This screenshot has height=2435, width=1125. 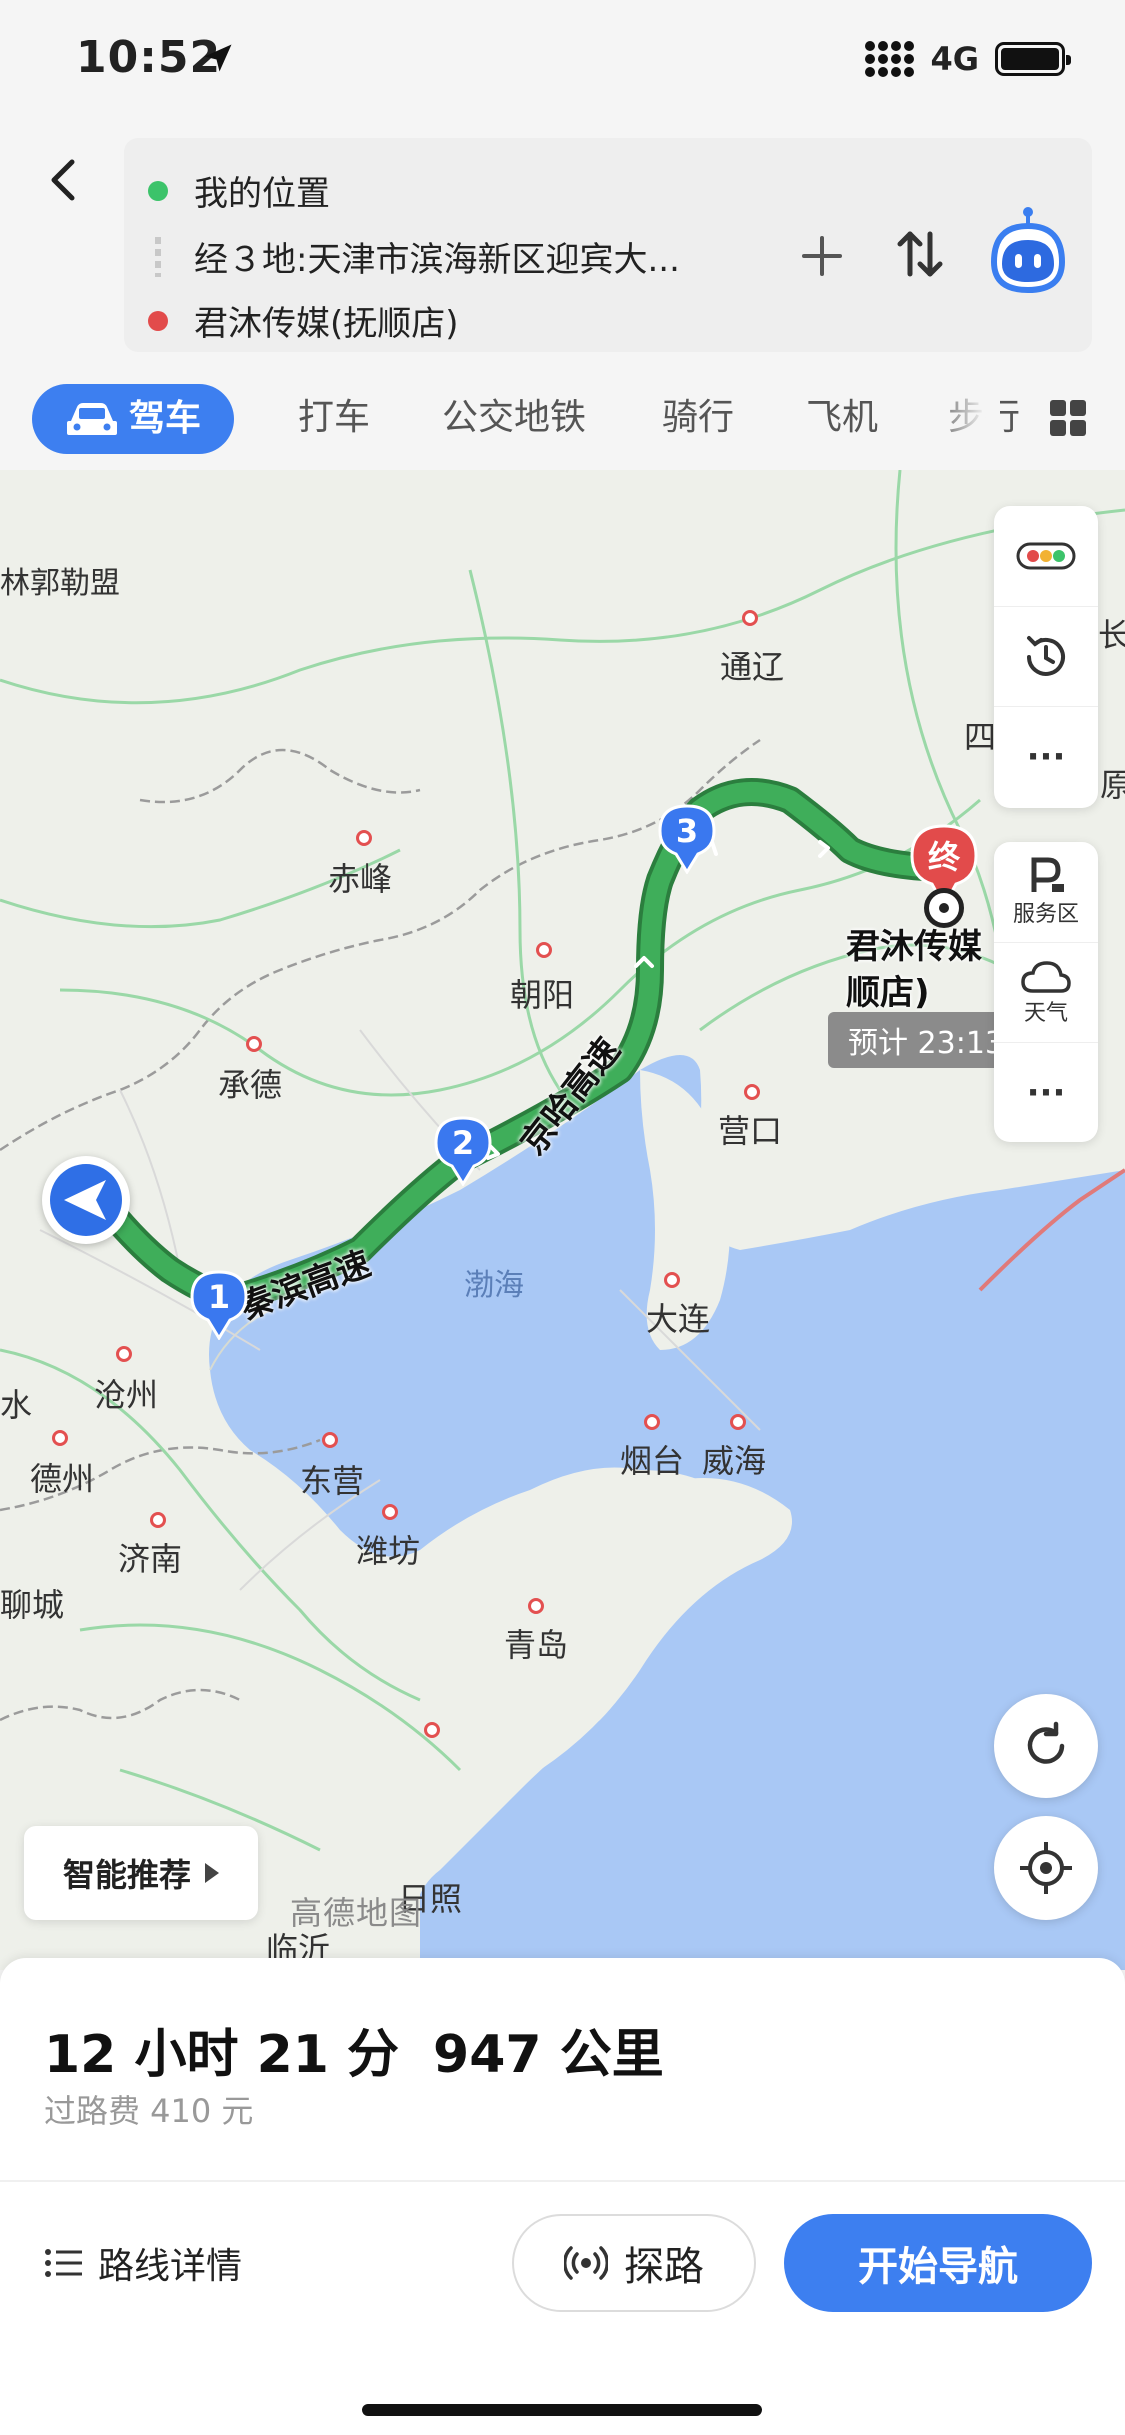 What do you see at coordinates (822, 256) in the screenshot?
I see `add-waypoint-icon` at bounding box center [822, 256].